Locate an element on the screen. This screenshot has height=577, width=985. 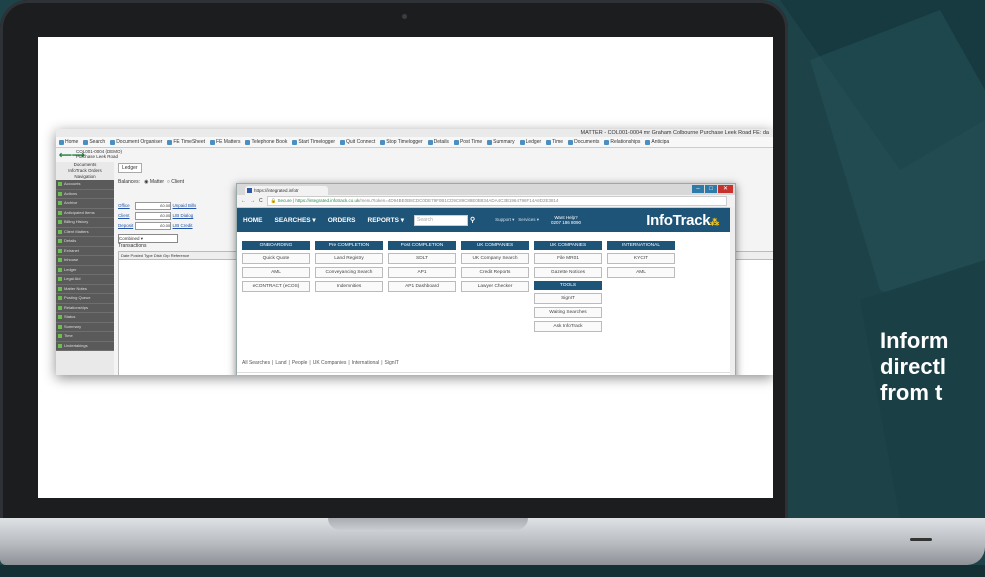
matter-radio: Matter is located at coordinates (157, 182).